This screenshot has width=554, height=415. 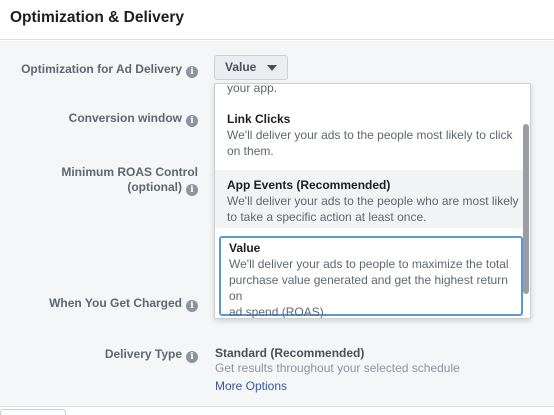 I want to click on caret-down-icon, so click(x=272, y=68).